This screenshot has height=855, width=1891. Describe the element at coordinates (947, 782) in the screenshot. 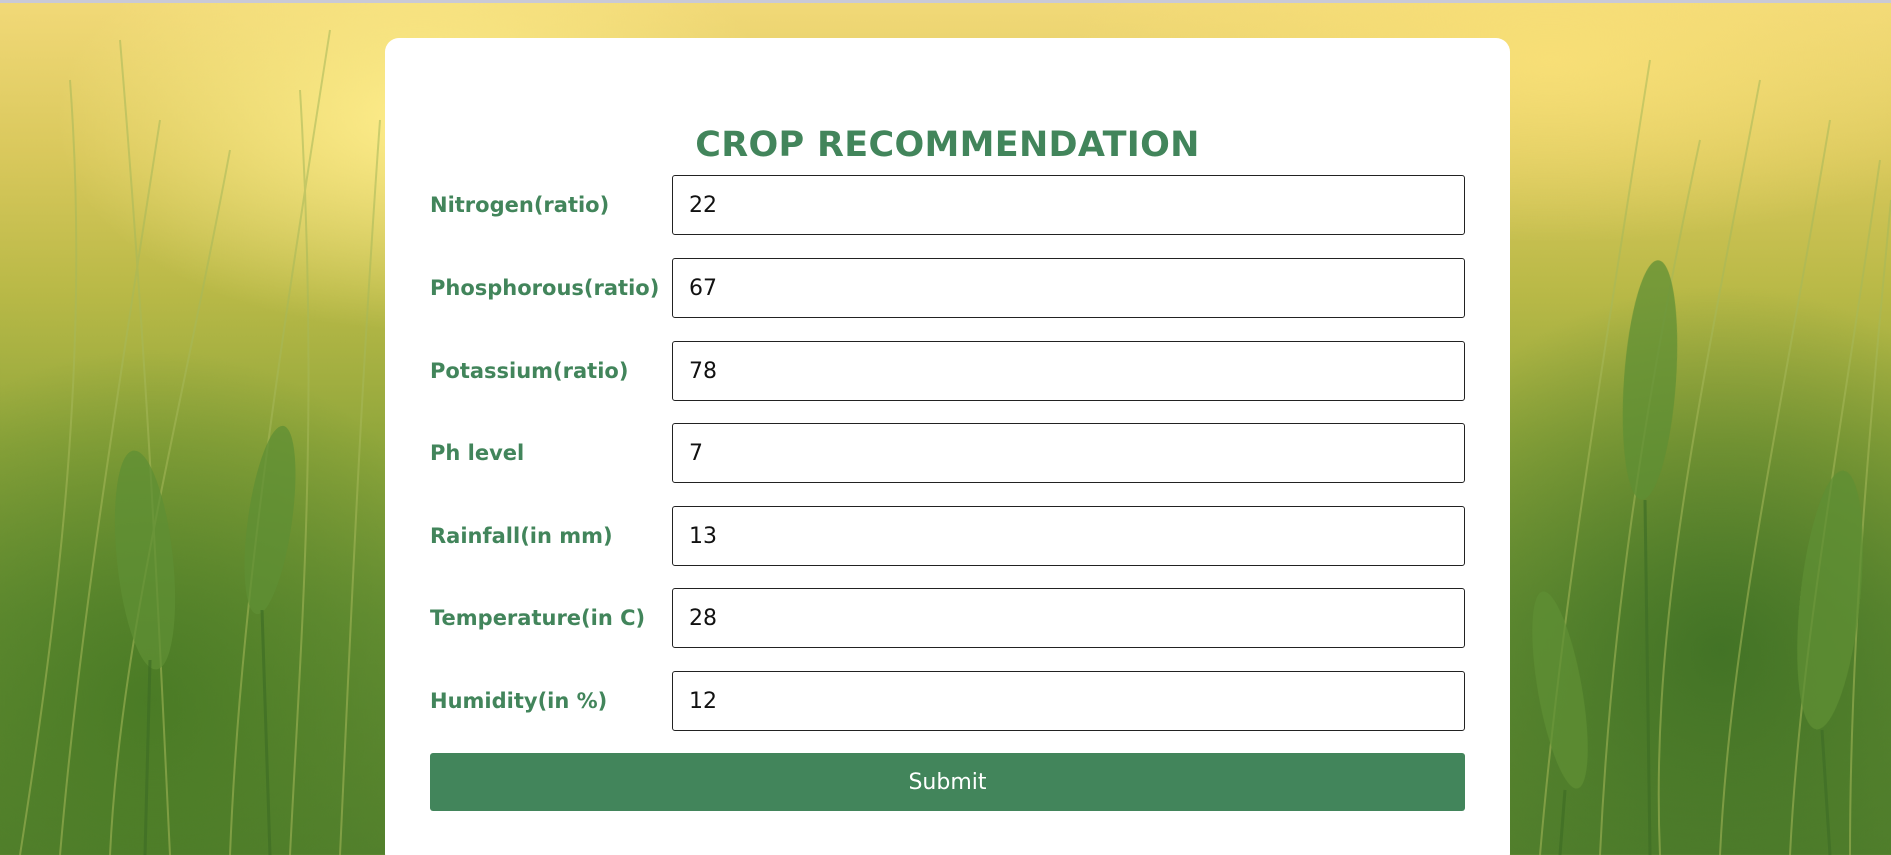

I see `submit-button: Submit` at that location.